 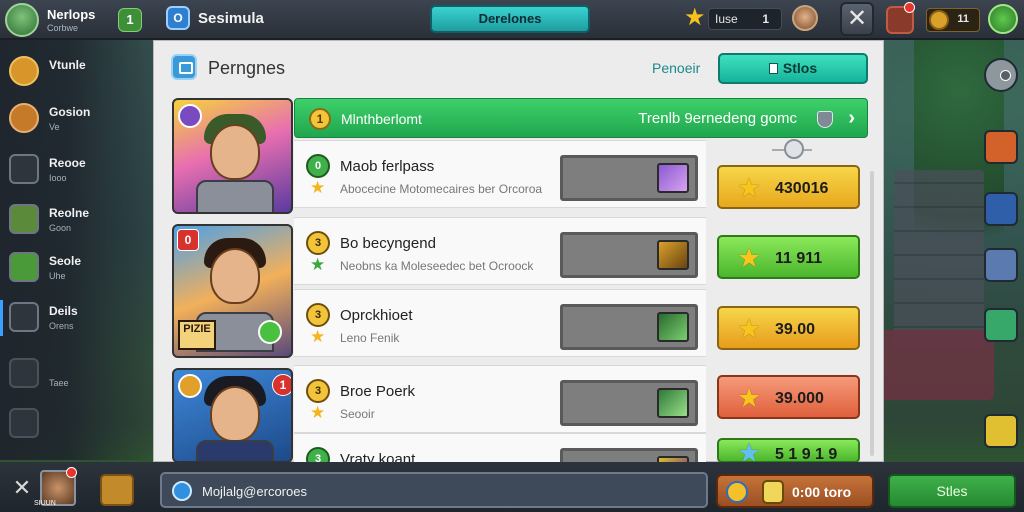 I want to click on globe-icon, so click(x=182, y=491).